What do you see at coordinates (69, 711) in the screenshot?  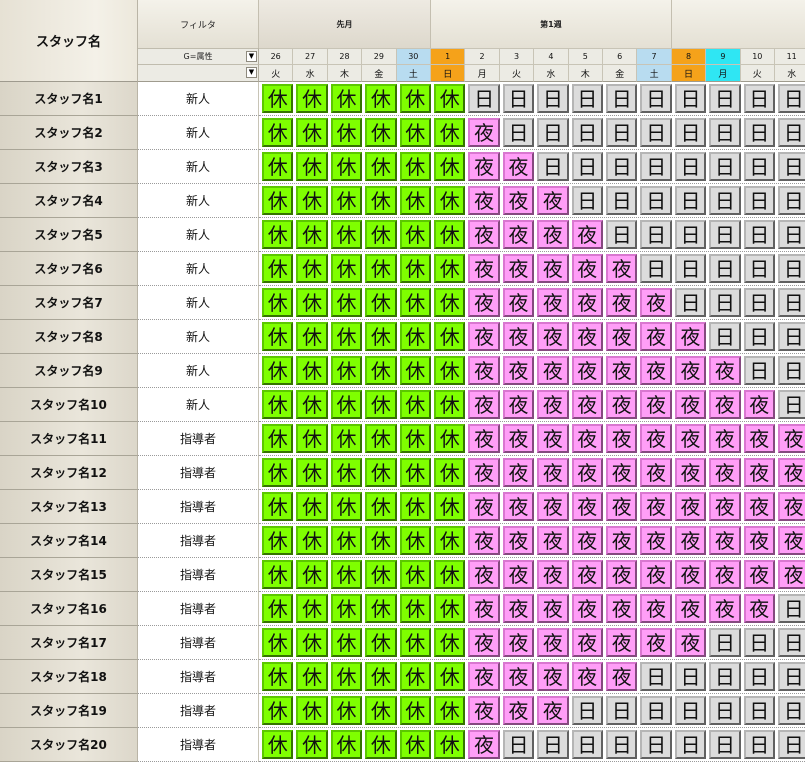 I see `staff-name-cell: スタッフ名19` at bounding box center [69, 711].